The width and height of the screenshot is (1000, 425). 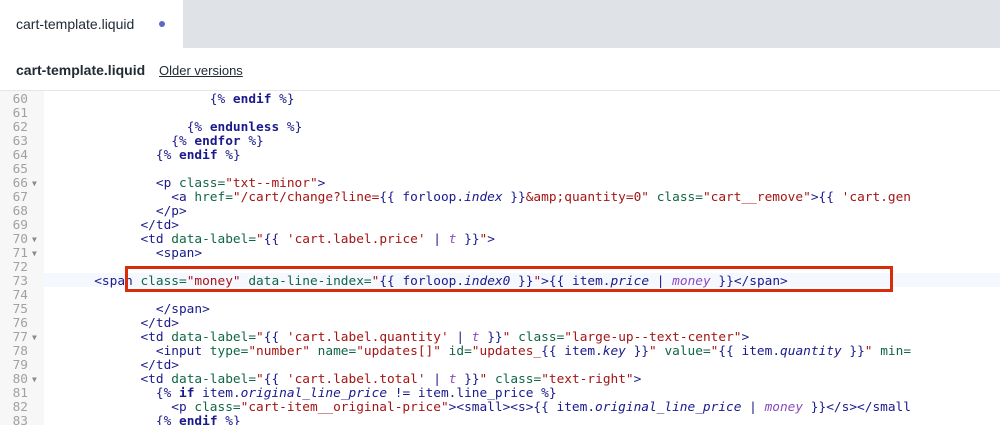 I want to click on unsaved-dot-icon, so click(x=162, y=24).